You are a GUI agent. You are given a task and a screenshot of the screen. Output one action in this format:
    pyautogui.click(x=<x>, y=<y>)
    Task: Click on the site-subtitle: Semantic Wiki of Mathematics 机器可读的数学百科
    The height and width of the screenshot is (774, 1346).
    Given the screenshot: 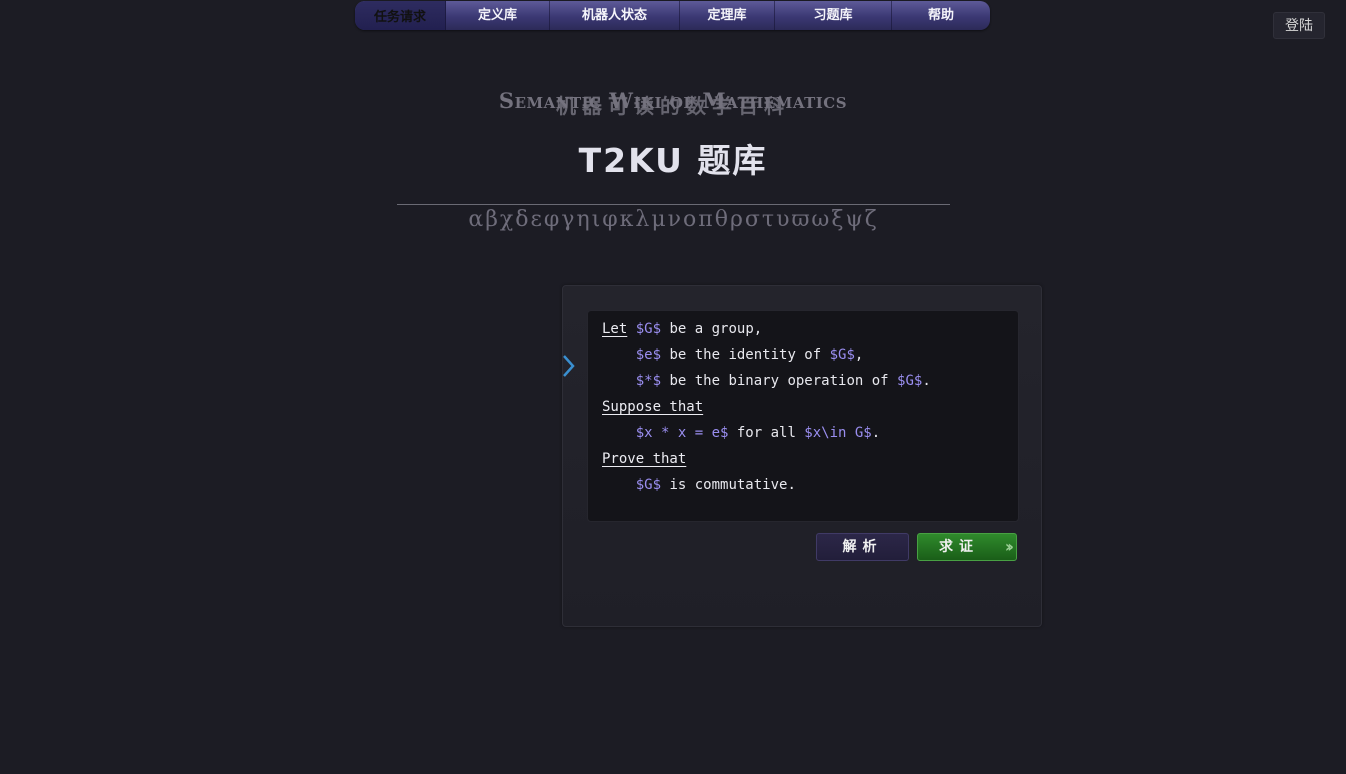 What is the action you would take?
    pyautogui.click(x=673, y=103)
    